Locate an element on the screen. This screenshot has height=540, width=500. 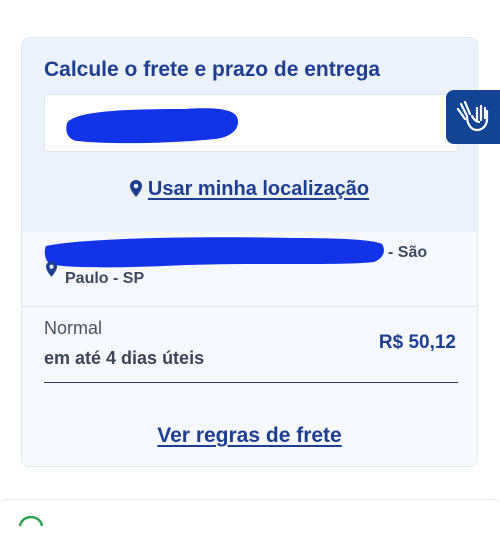
check-circle-icon is located at coordinates (31, 521).